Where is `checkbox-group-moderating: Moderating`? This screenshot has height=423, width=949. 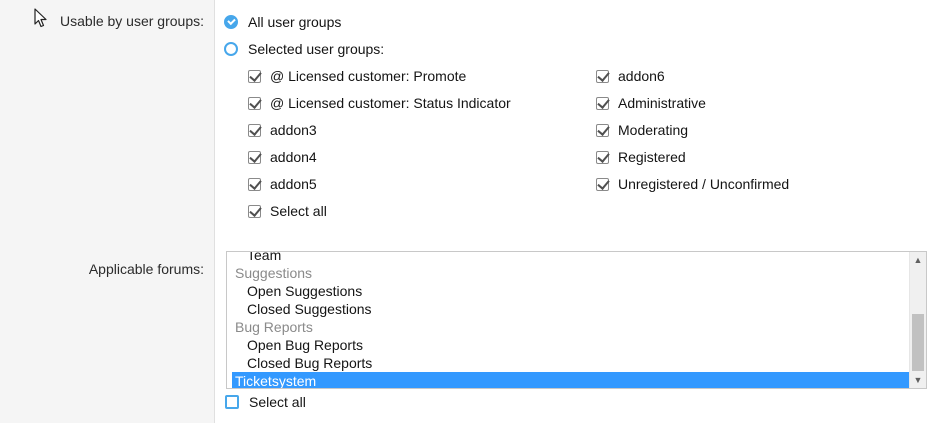
checkbox-group-moderating: Moderating is located at coordinates (642, 130).